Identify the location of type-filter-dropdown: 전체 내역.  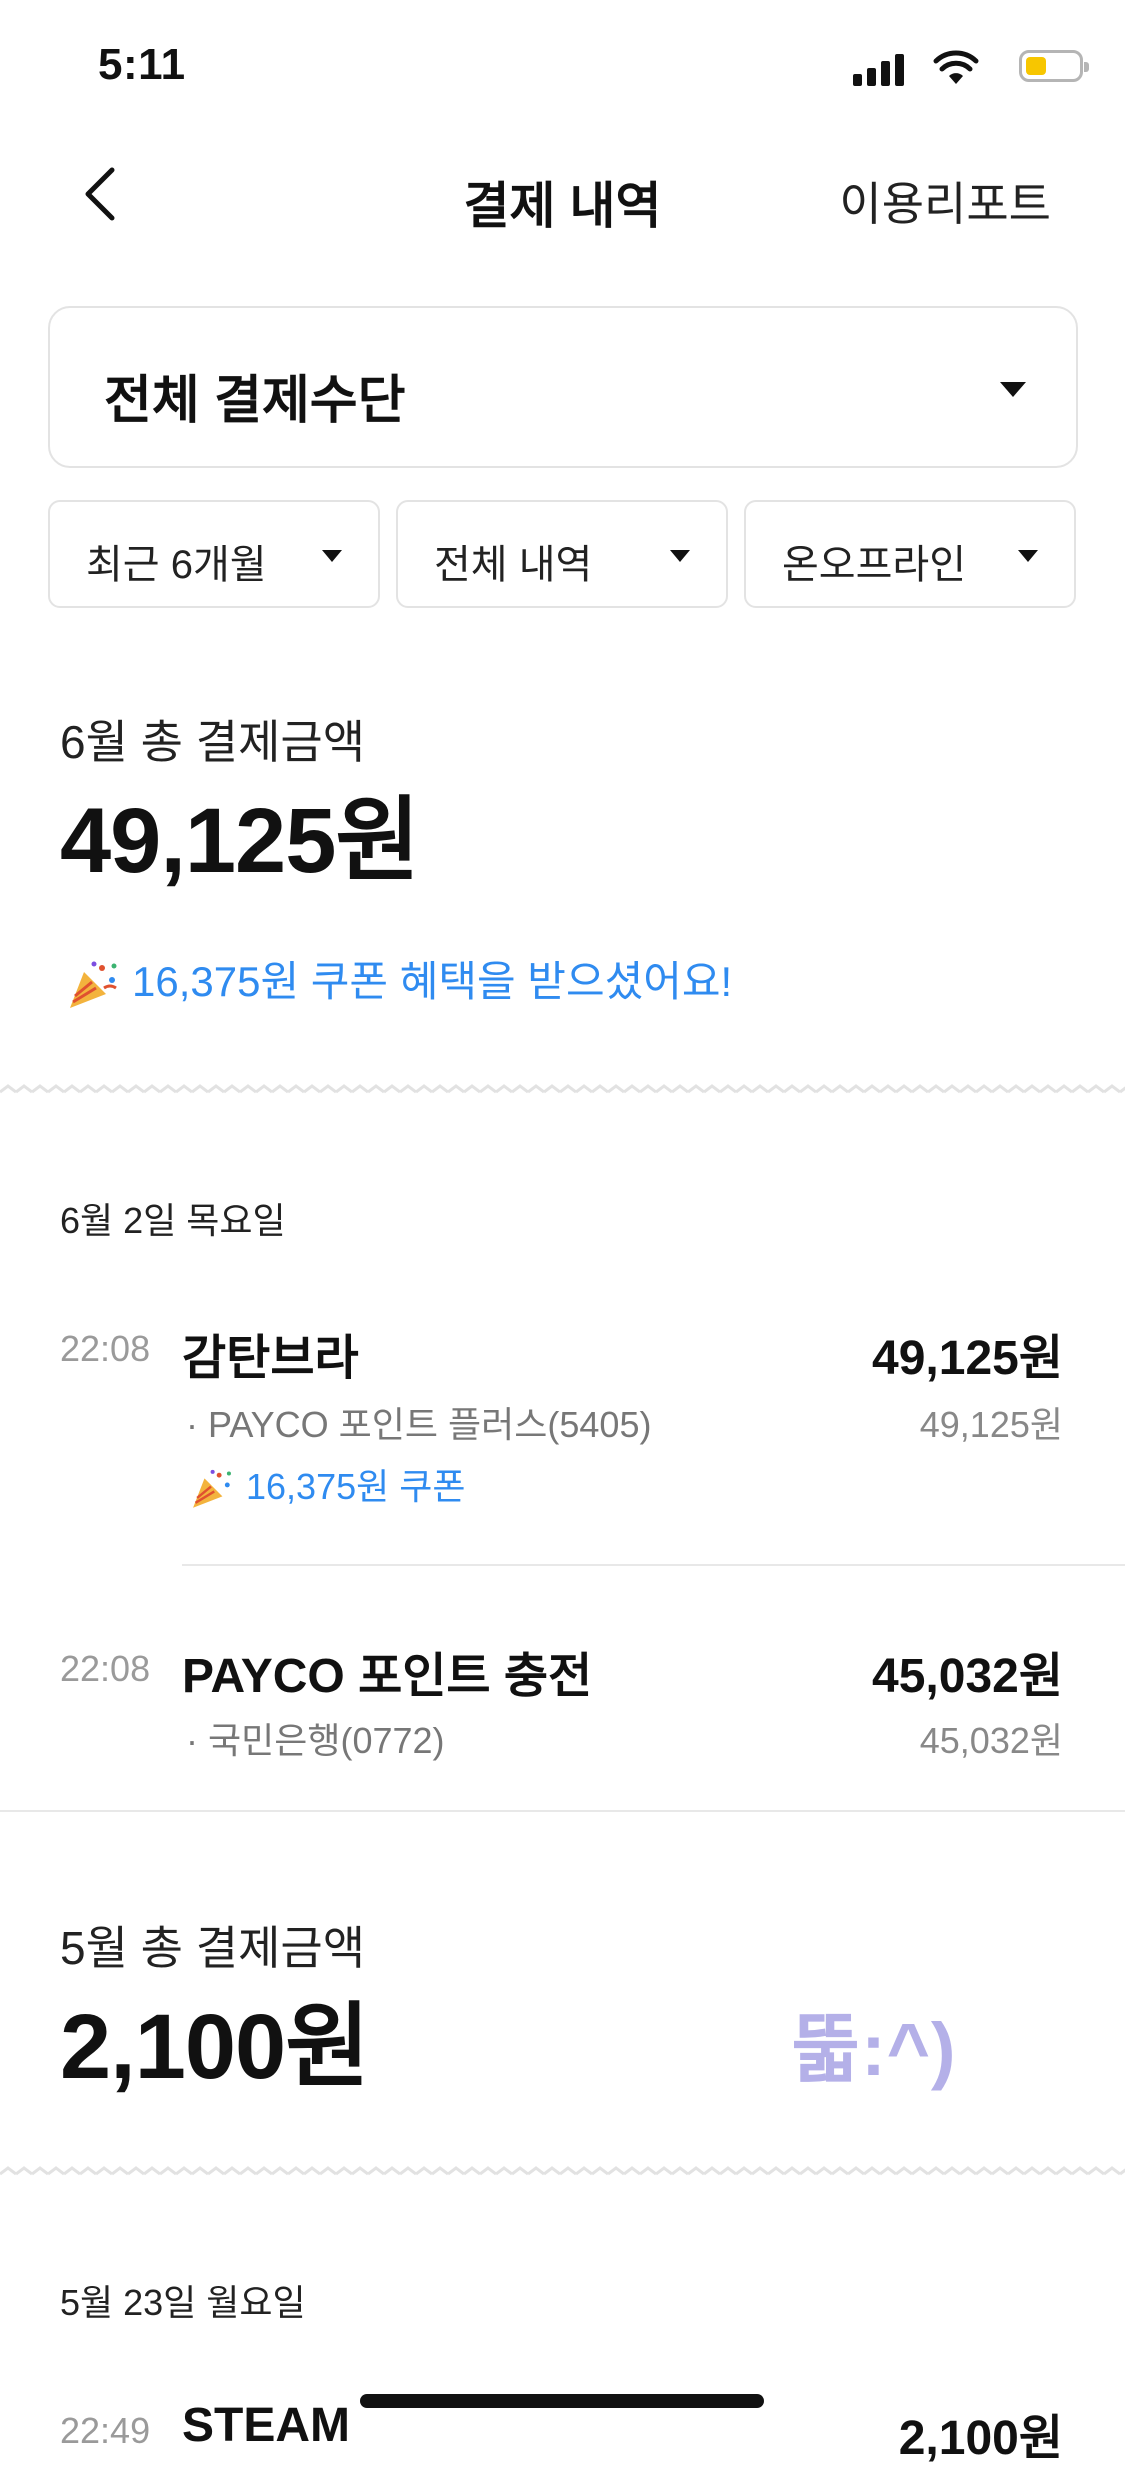
(562, 554).